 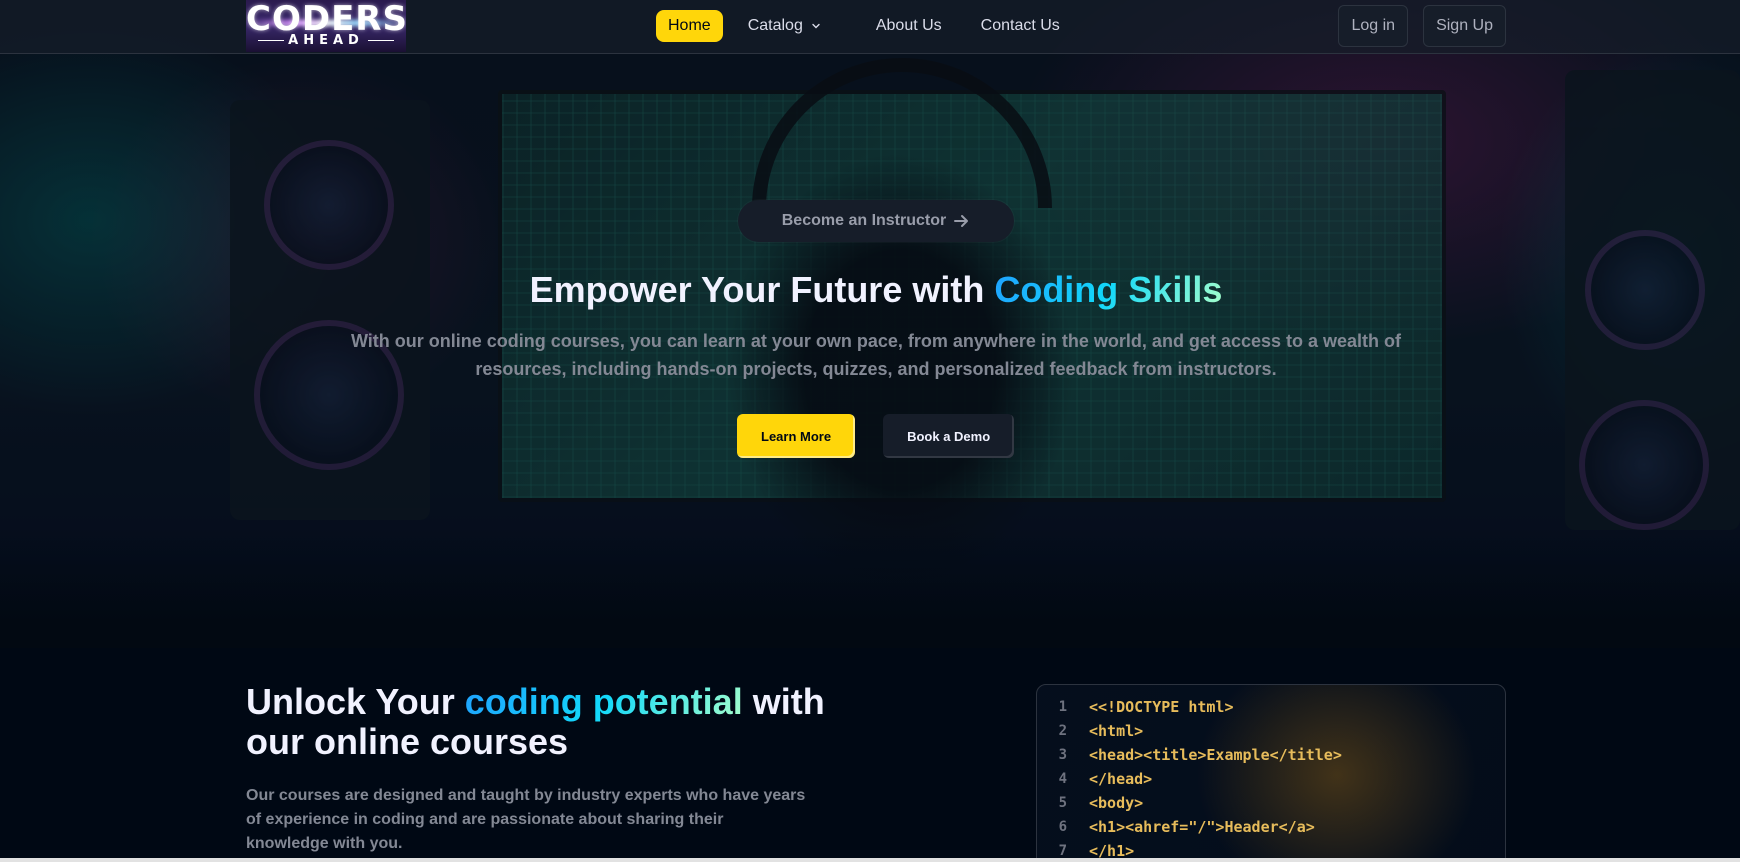 I want to click on code-text: </head>, so click(x=1121, y=779).